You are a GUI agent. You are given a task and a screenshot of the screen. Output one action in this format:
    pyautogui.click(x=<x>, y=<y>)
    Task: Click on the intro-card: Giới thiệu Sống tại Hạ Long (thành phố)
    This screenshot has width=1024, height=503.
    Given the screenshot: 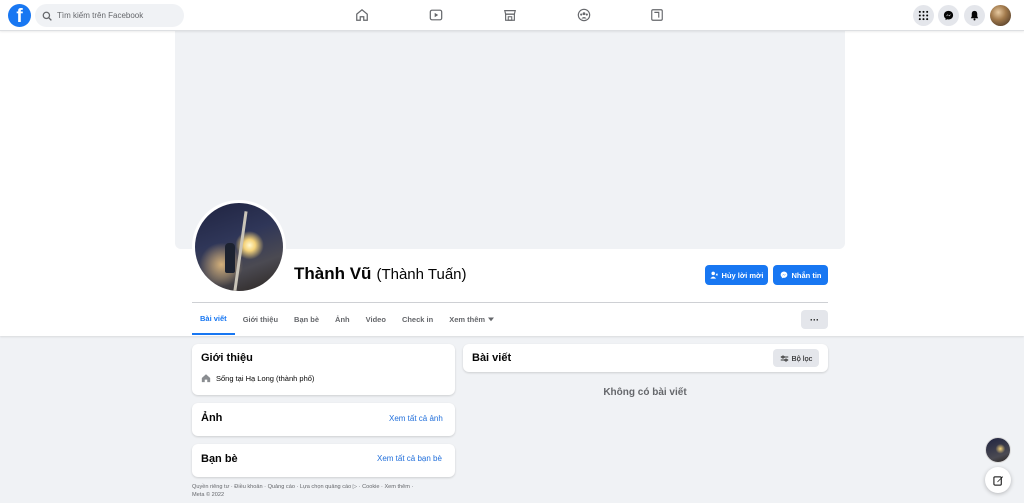 What is the action you would take?
    pyautogui.click(x=323, y=369)
    